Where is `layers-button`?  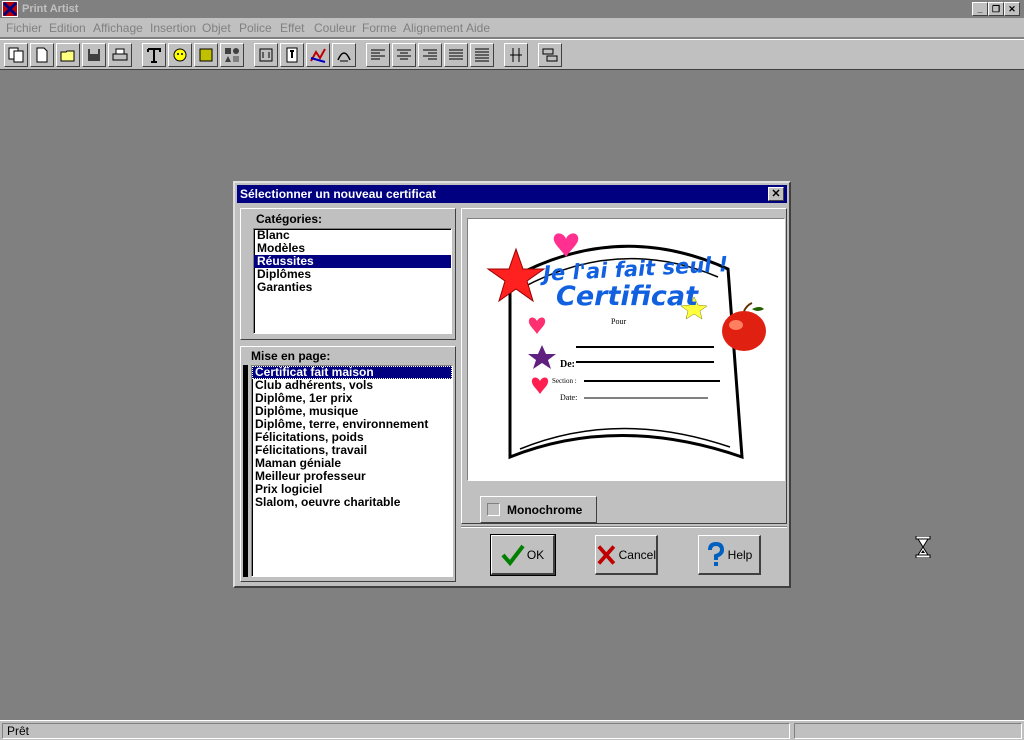
layers-button is located at coordinates (550, 55).